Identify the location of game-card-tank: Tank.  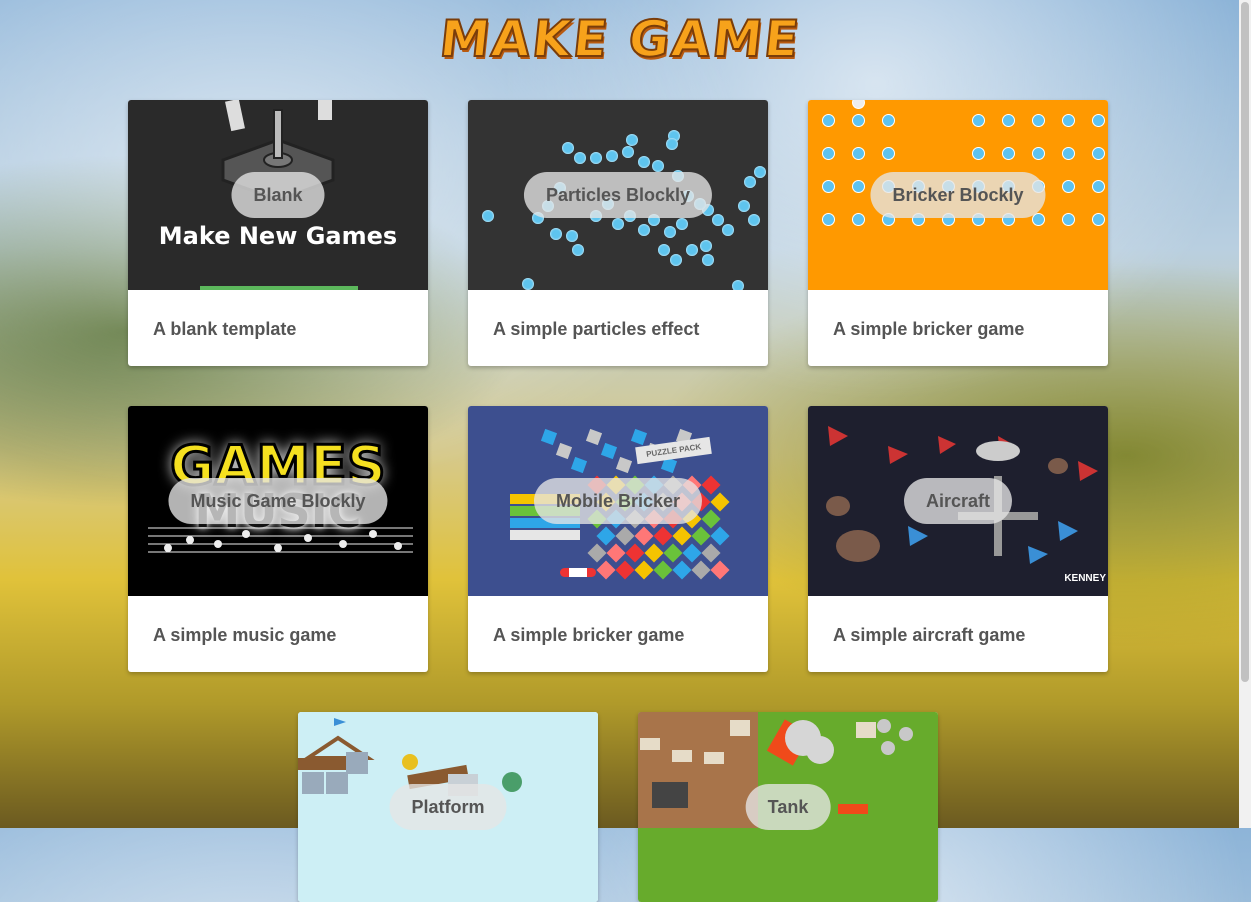
(788, 807).